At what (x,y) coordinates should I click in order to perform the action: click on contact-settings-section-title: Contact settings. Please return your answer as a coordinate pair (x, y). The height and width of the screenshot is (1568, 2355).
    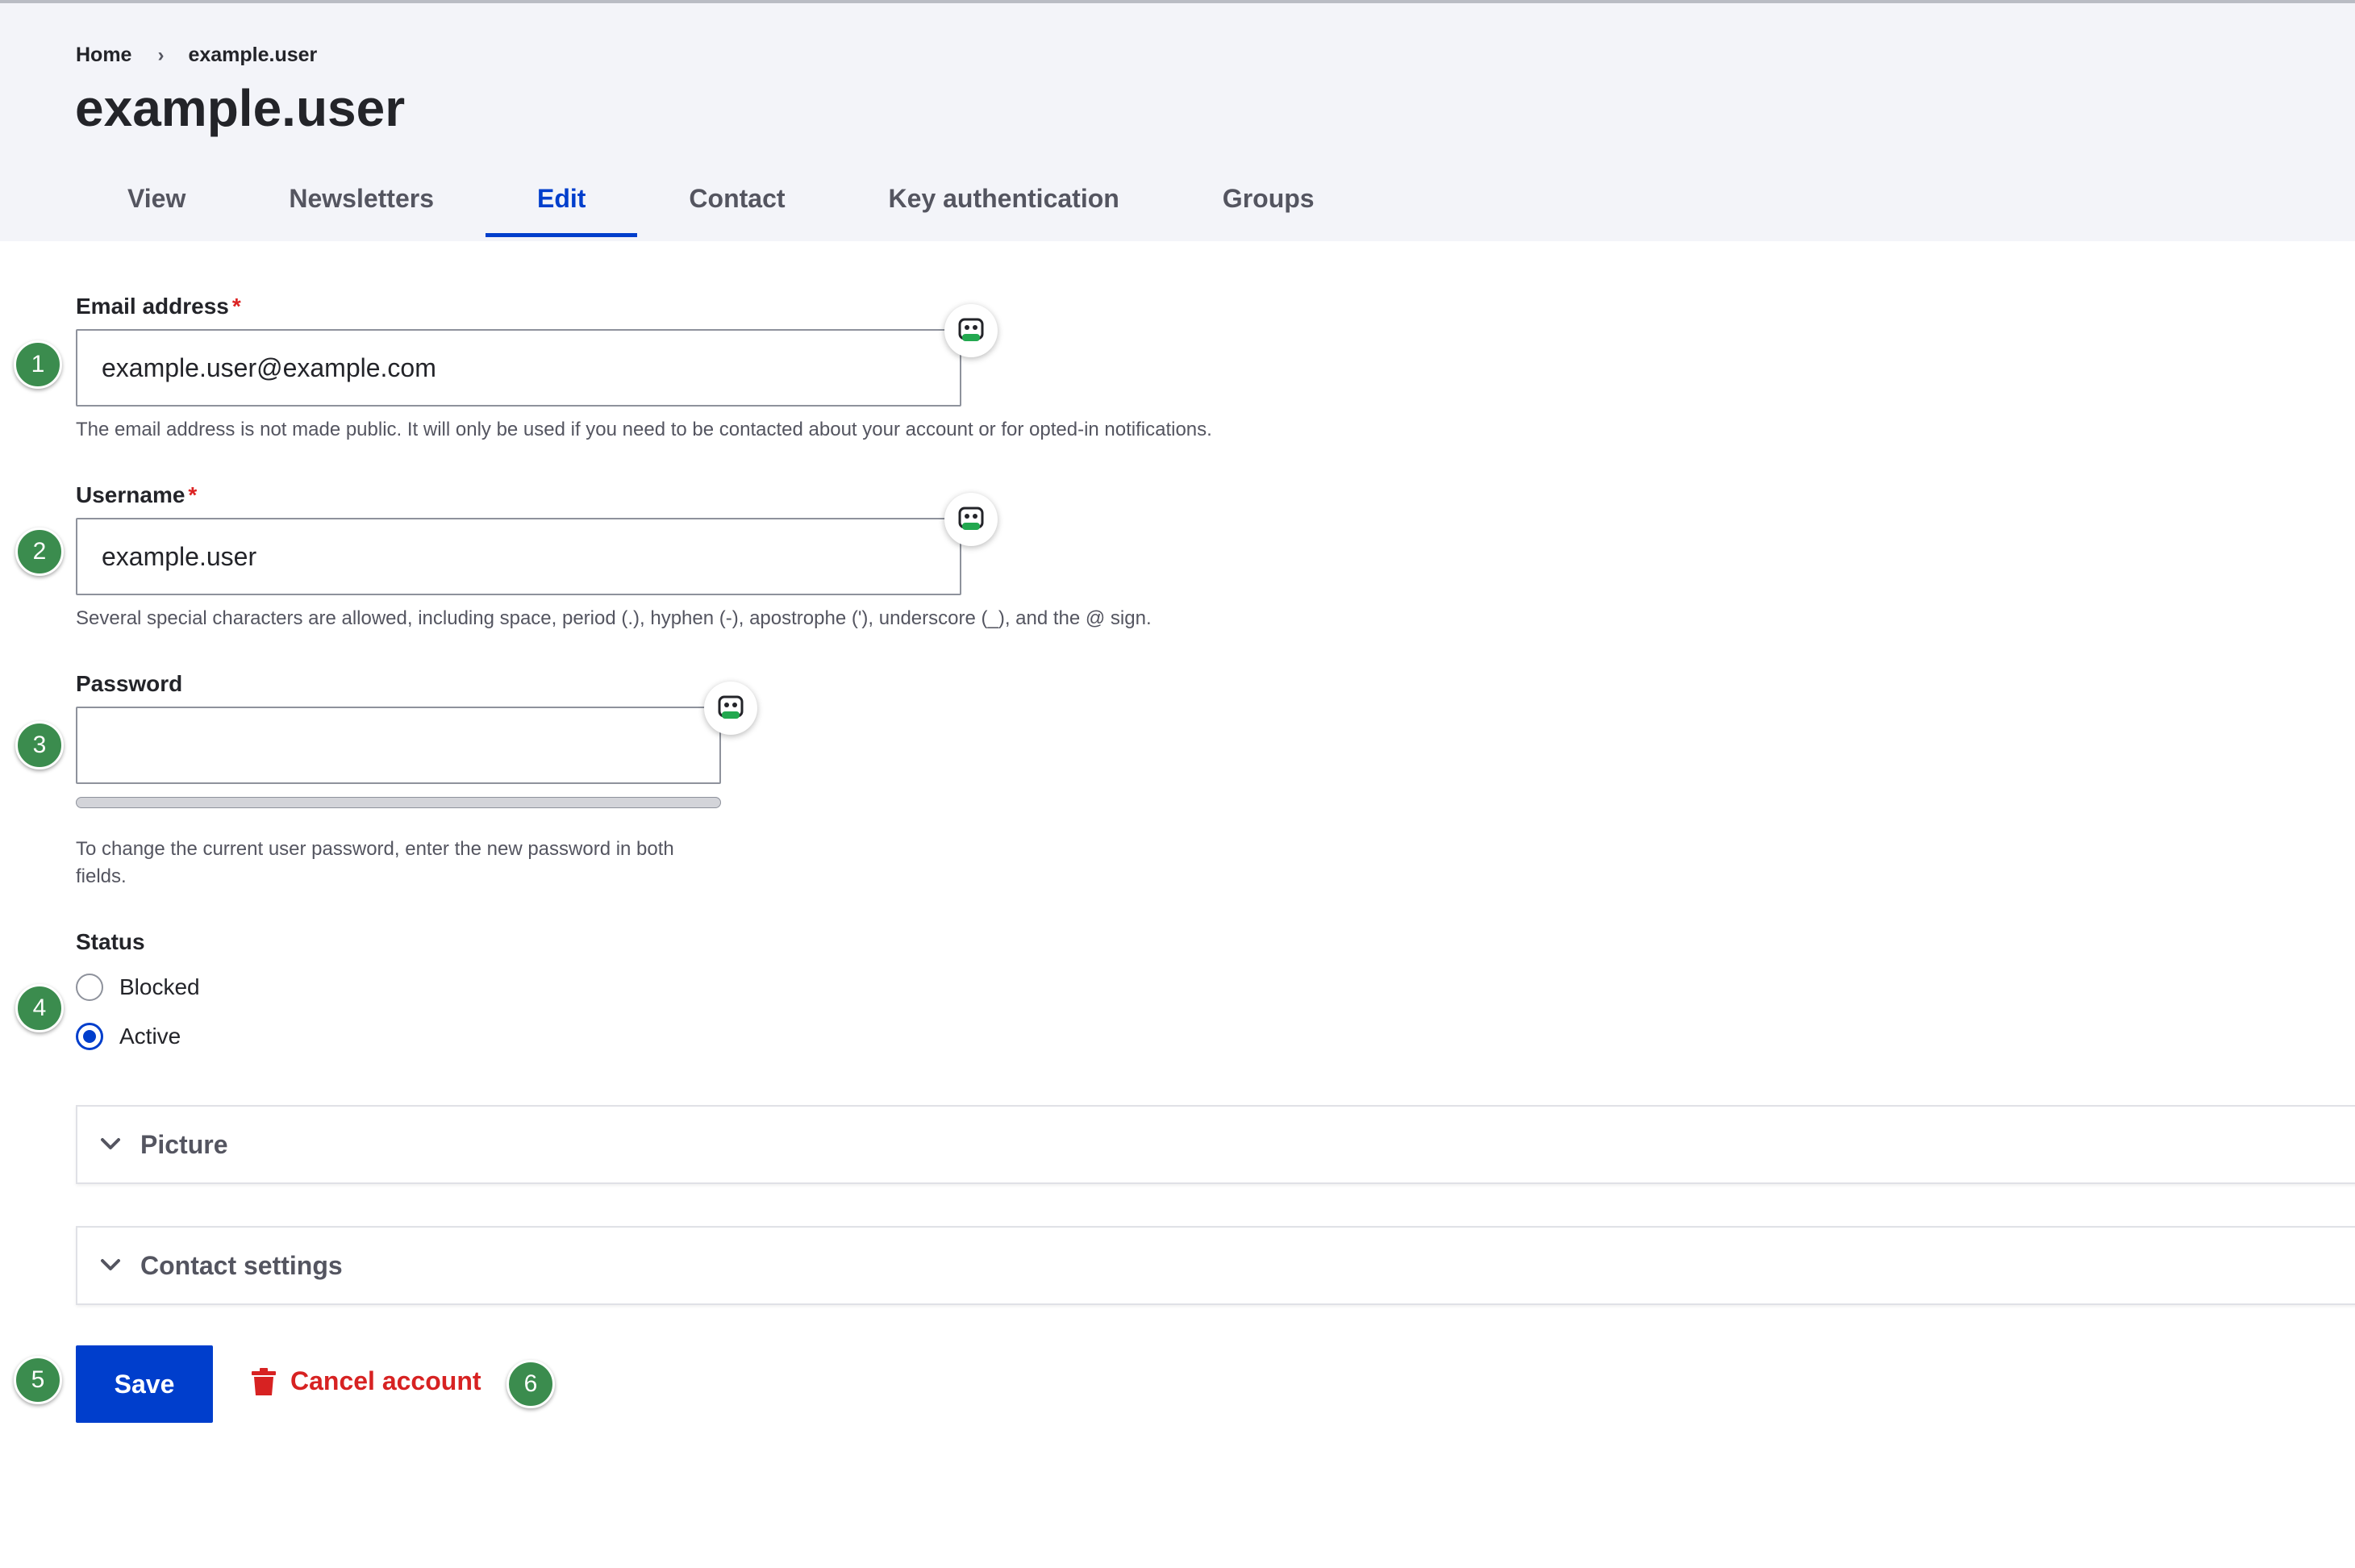
    Looking at the image, I should click on (241, 1265).